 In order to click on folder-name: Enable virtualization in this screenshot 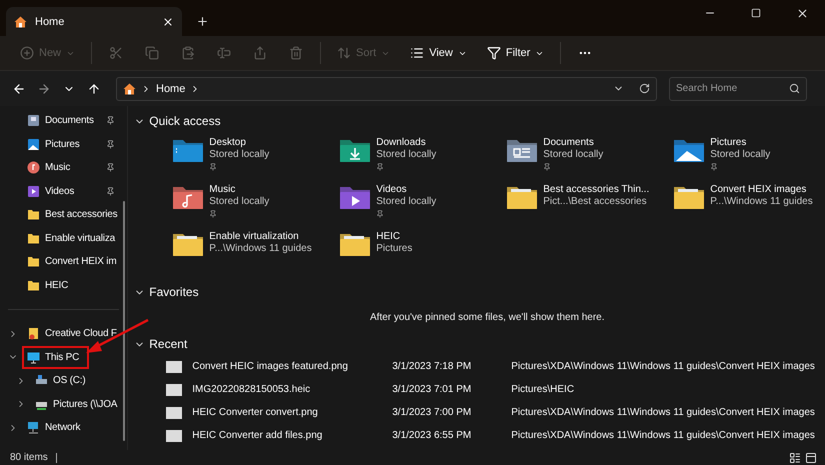, I will do `click(254, 237)`.